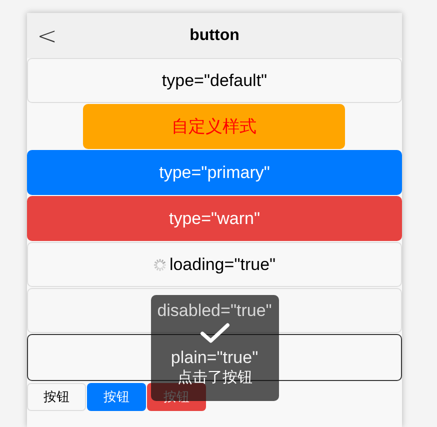  I want to click on primary-button: type="primary", so click(214, 172).